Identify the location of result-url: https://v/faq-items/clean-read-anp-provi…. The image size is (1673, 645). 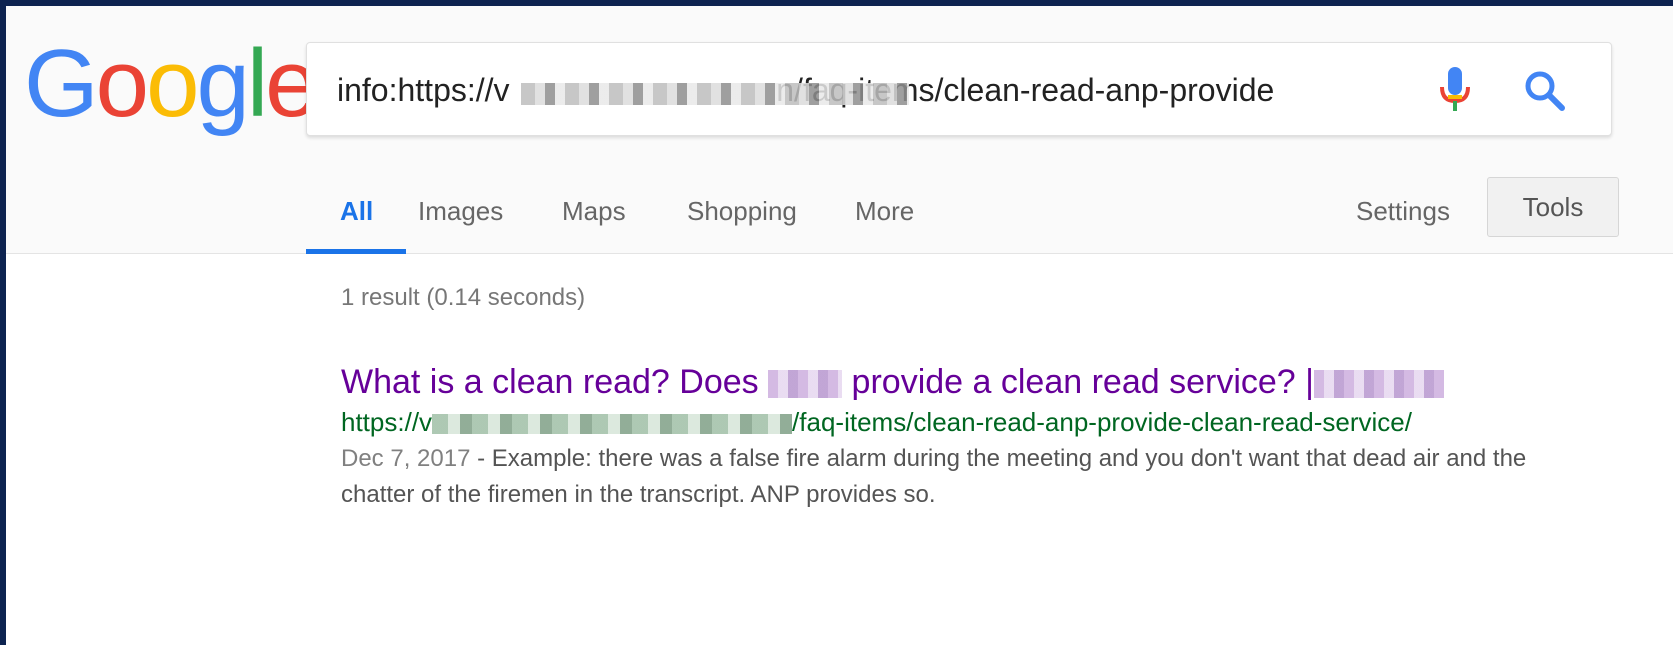
(976, 422).